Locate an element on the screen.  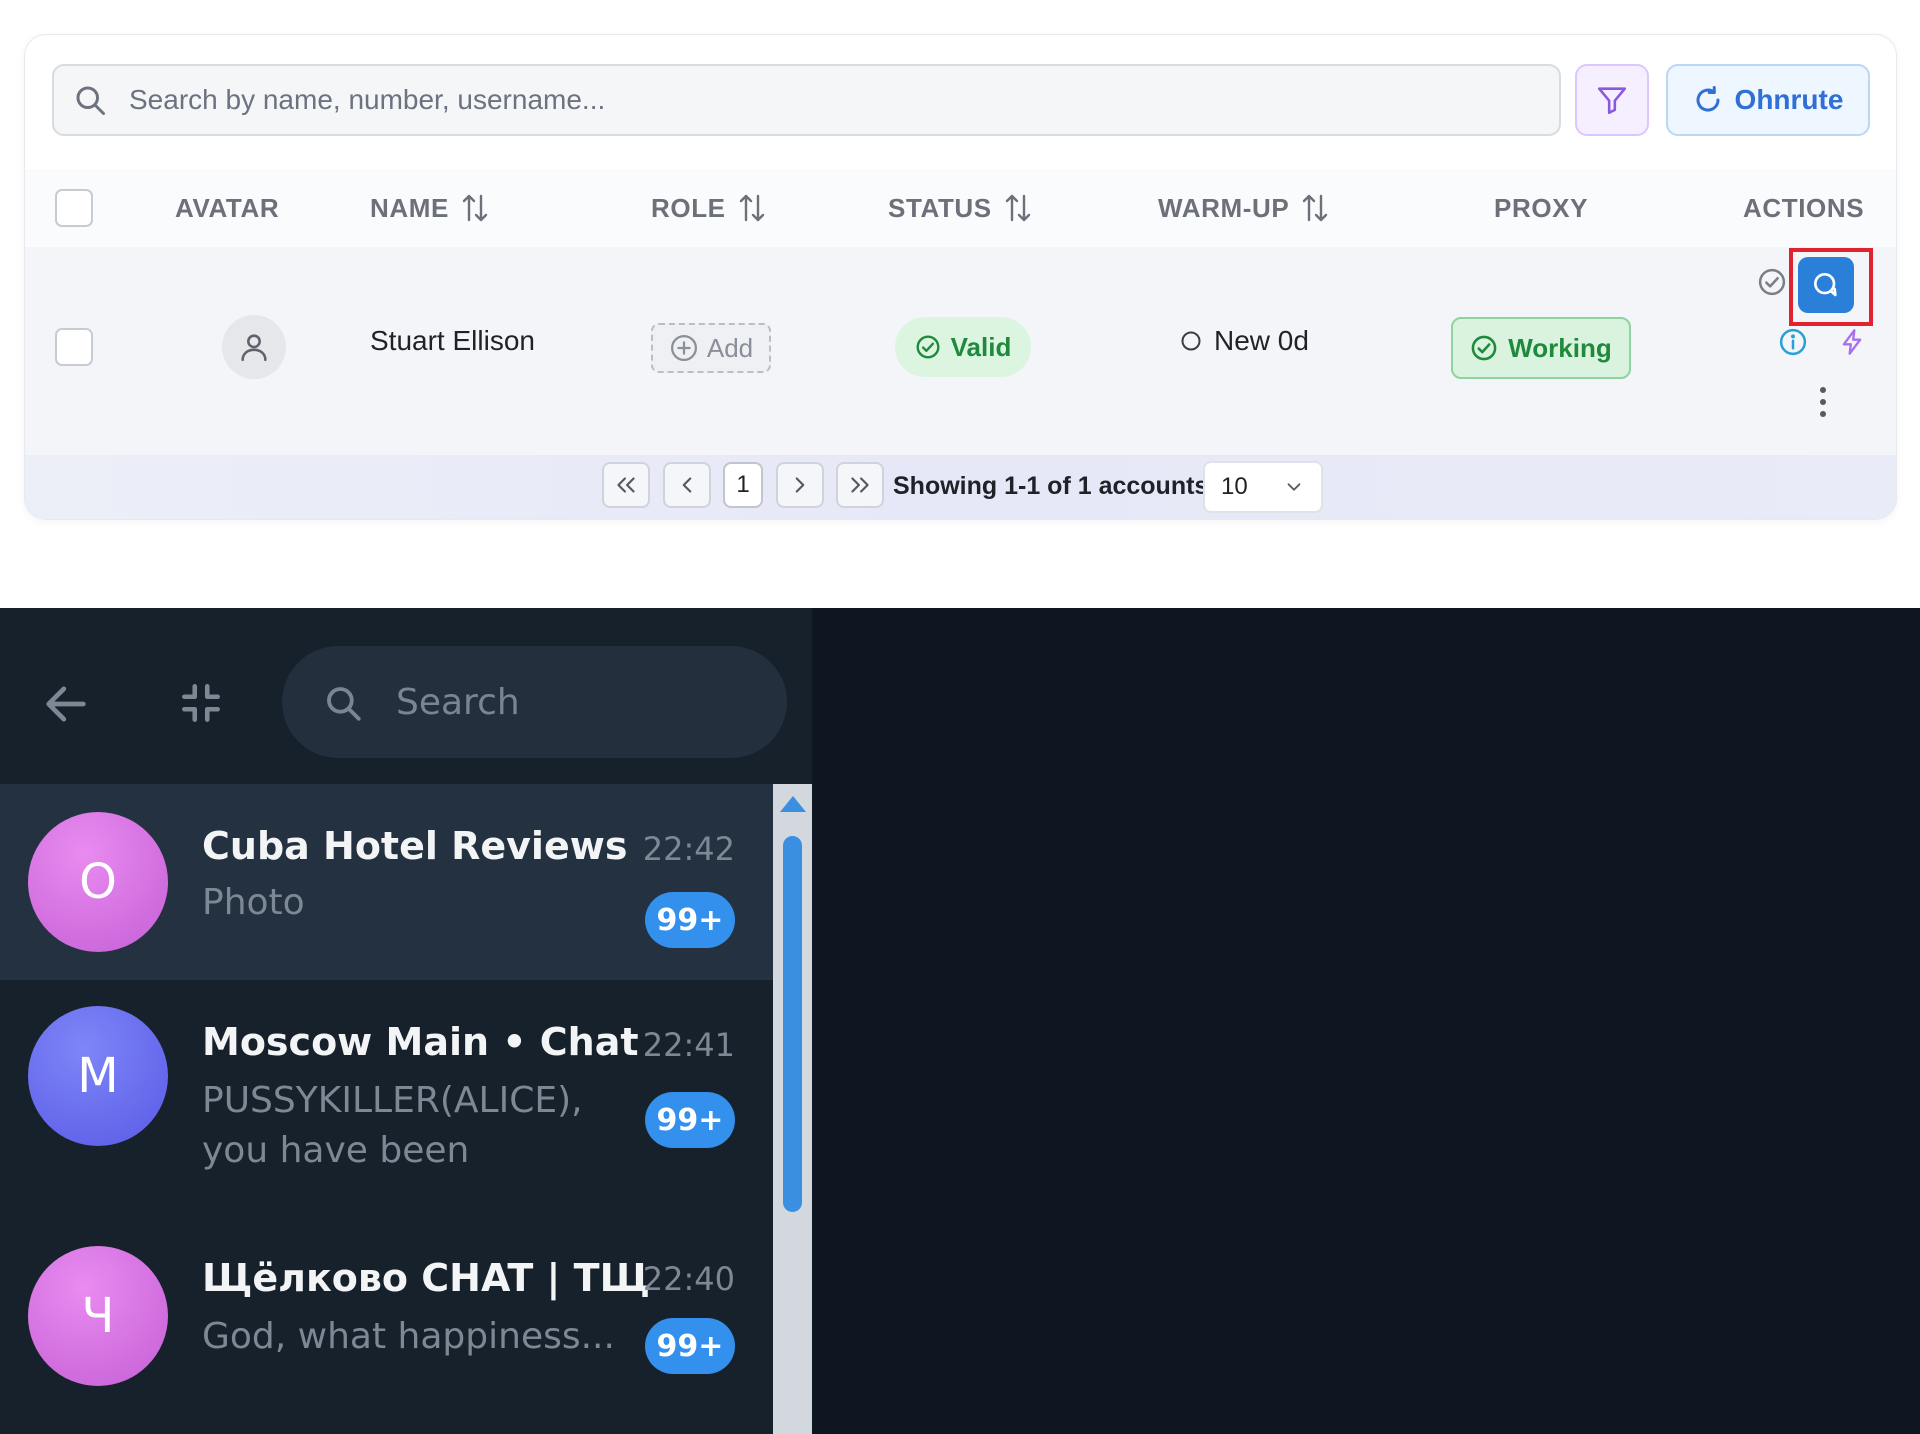
open-chat-button is located at coordinates (1826, 285).